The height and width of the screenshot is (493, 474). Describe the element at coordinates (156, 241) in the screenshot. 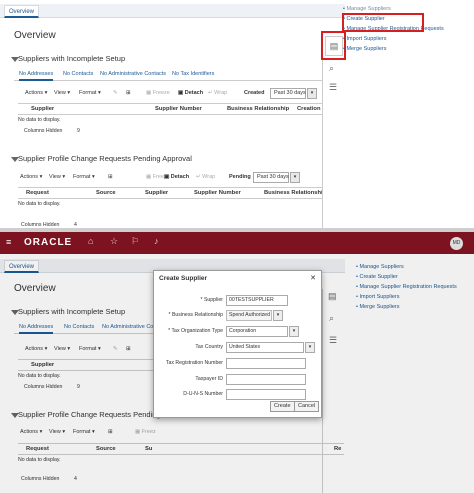

I see `bell-icon: ♪` at that location.